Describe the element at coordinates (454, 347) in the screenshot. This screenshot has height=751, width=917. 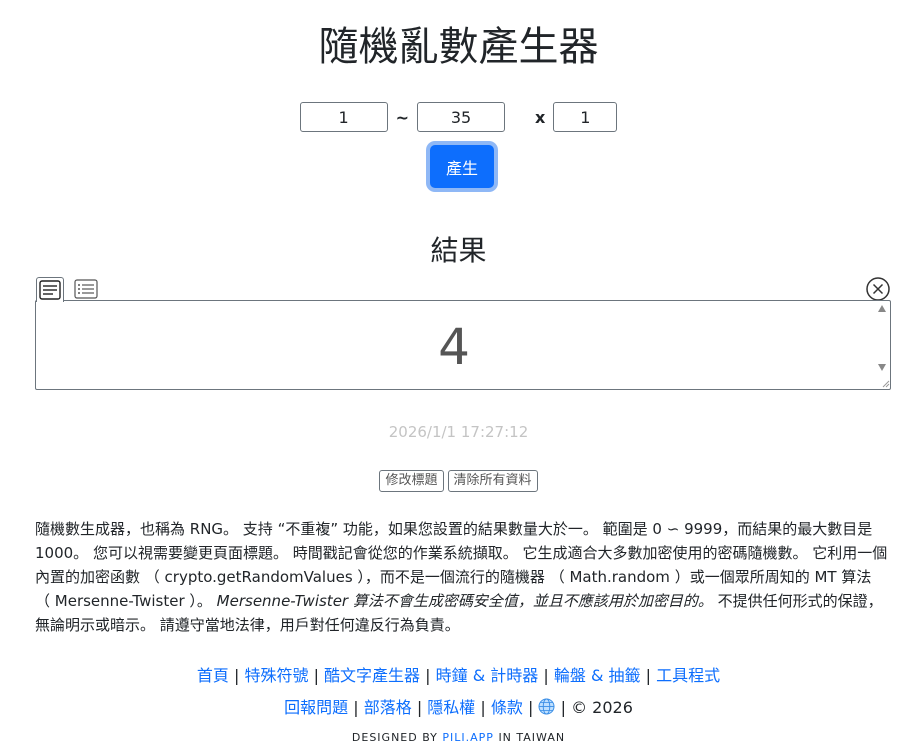
I see `result-value: 4` at that location.